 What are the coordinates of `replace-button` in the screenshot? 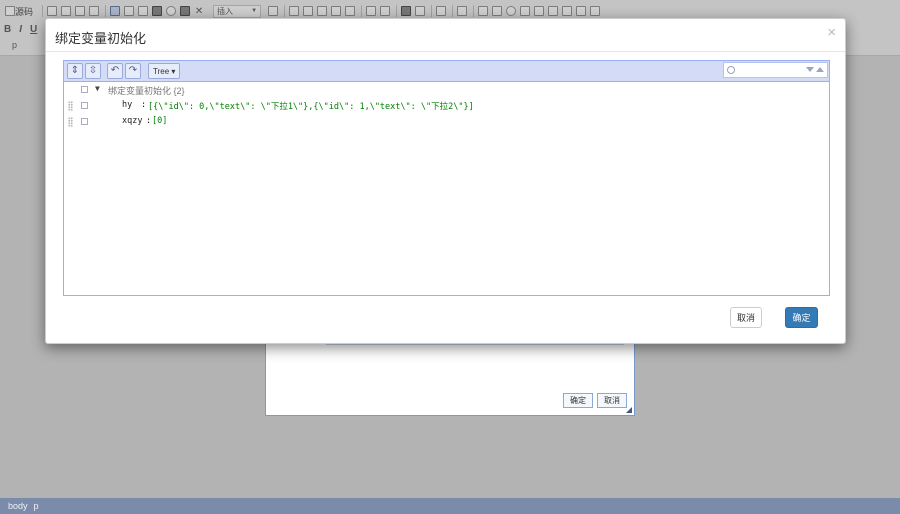 It's located at (420, 11).